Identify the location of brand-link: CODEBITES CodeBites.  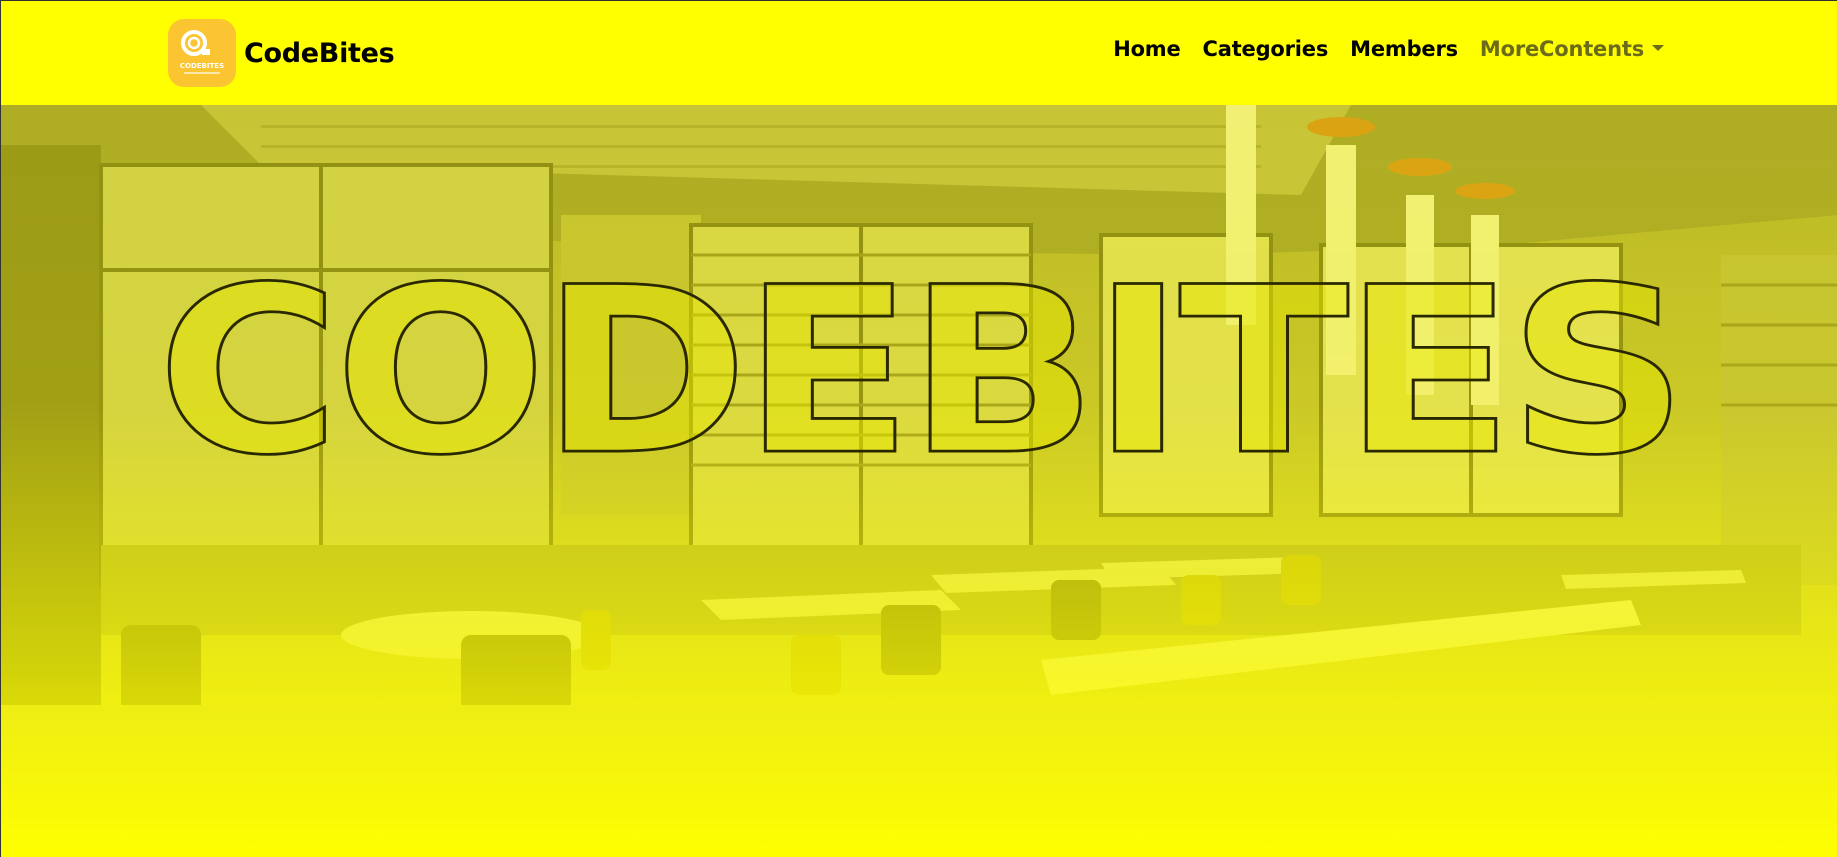
(281, 53).